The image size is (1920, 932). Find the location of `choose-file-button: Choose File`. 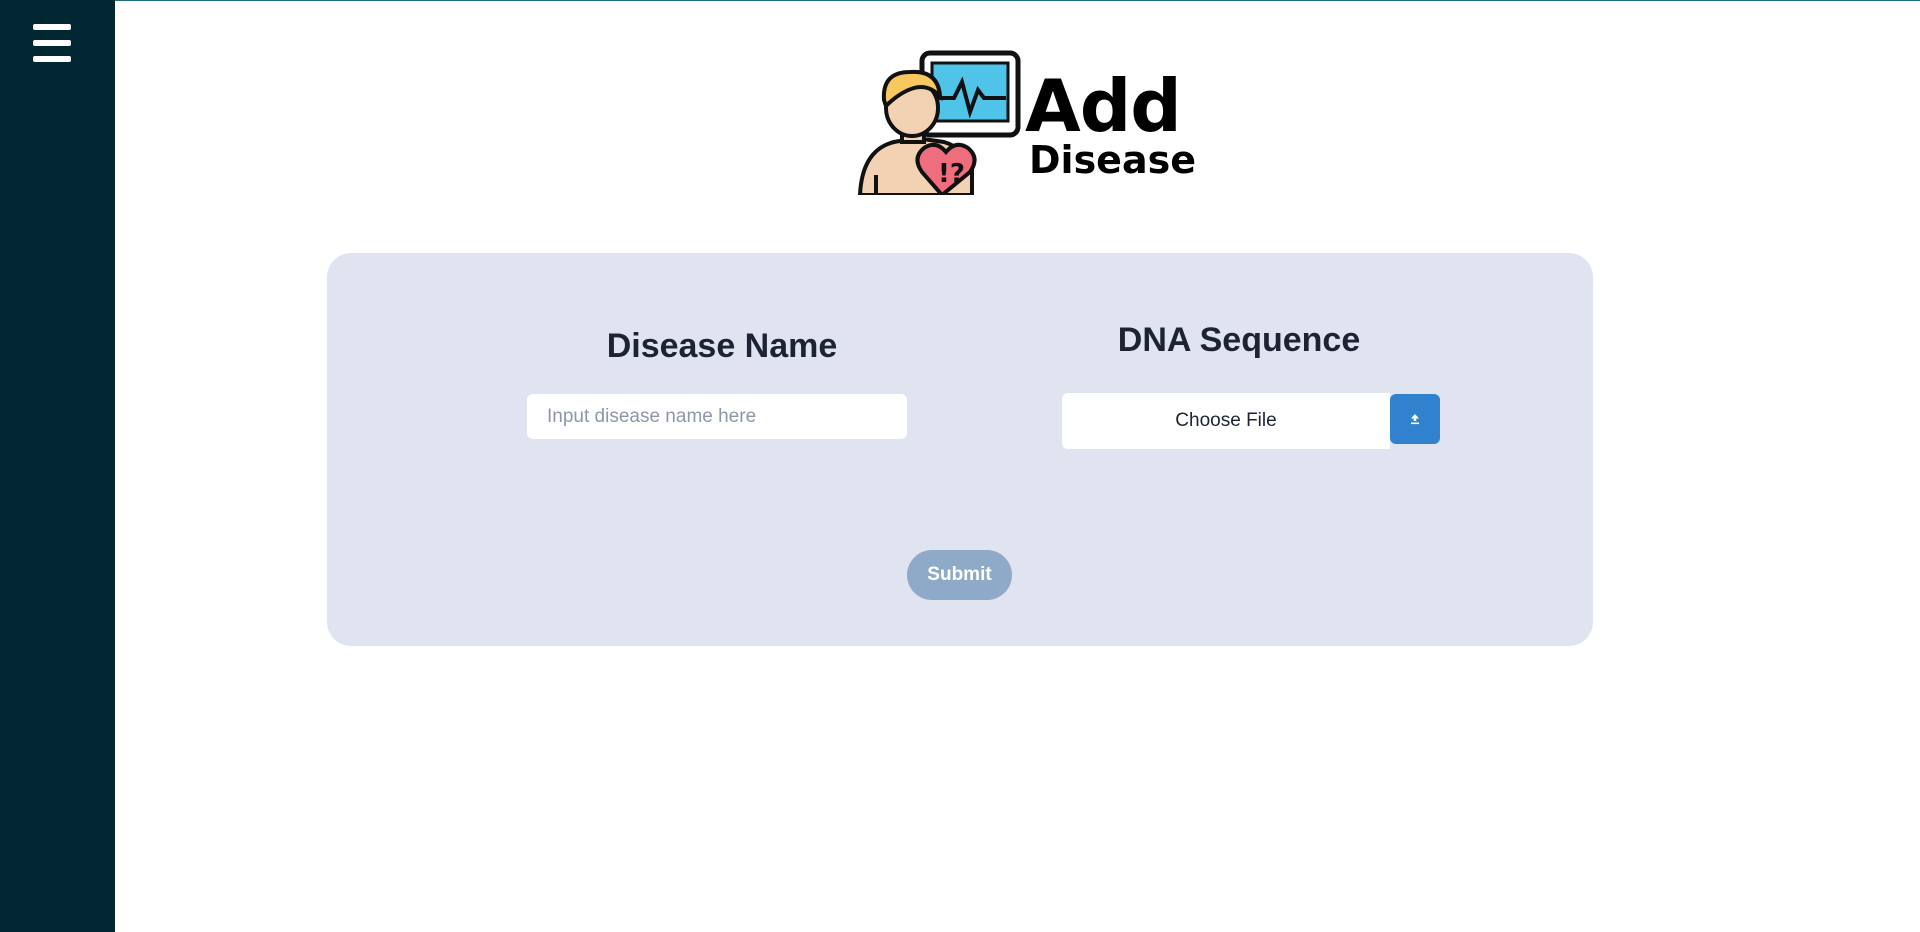

choose-file-button: Choose File is located at coordinates (1226, 421).